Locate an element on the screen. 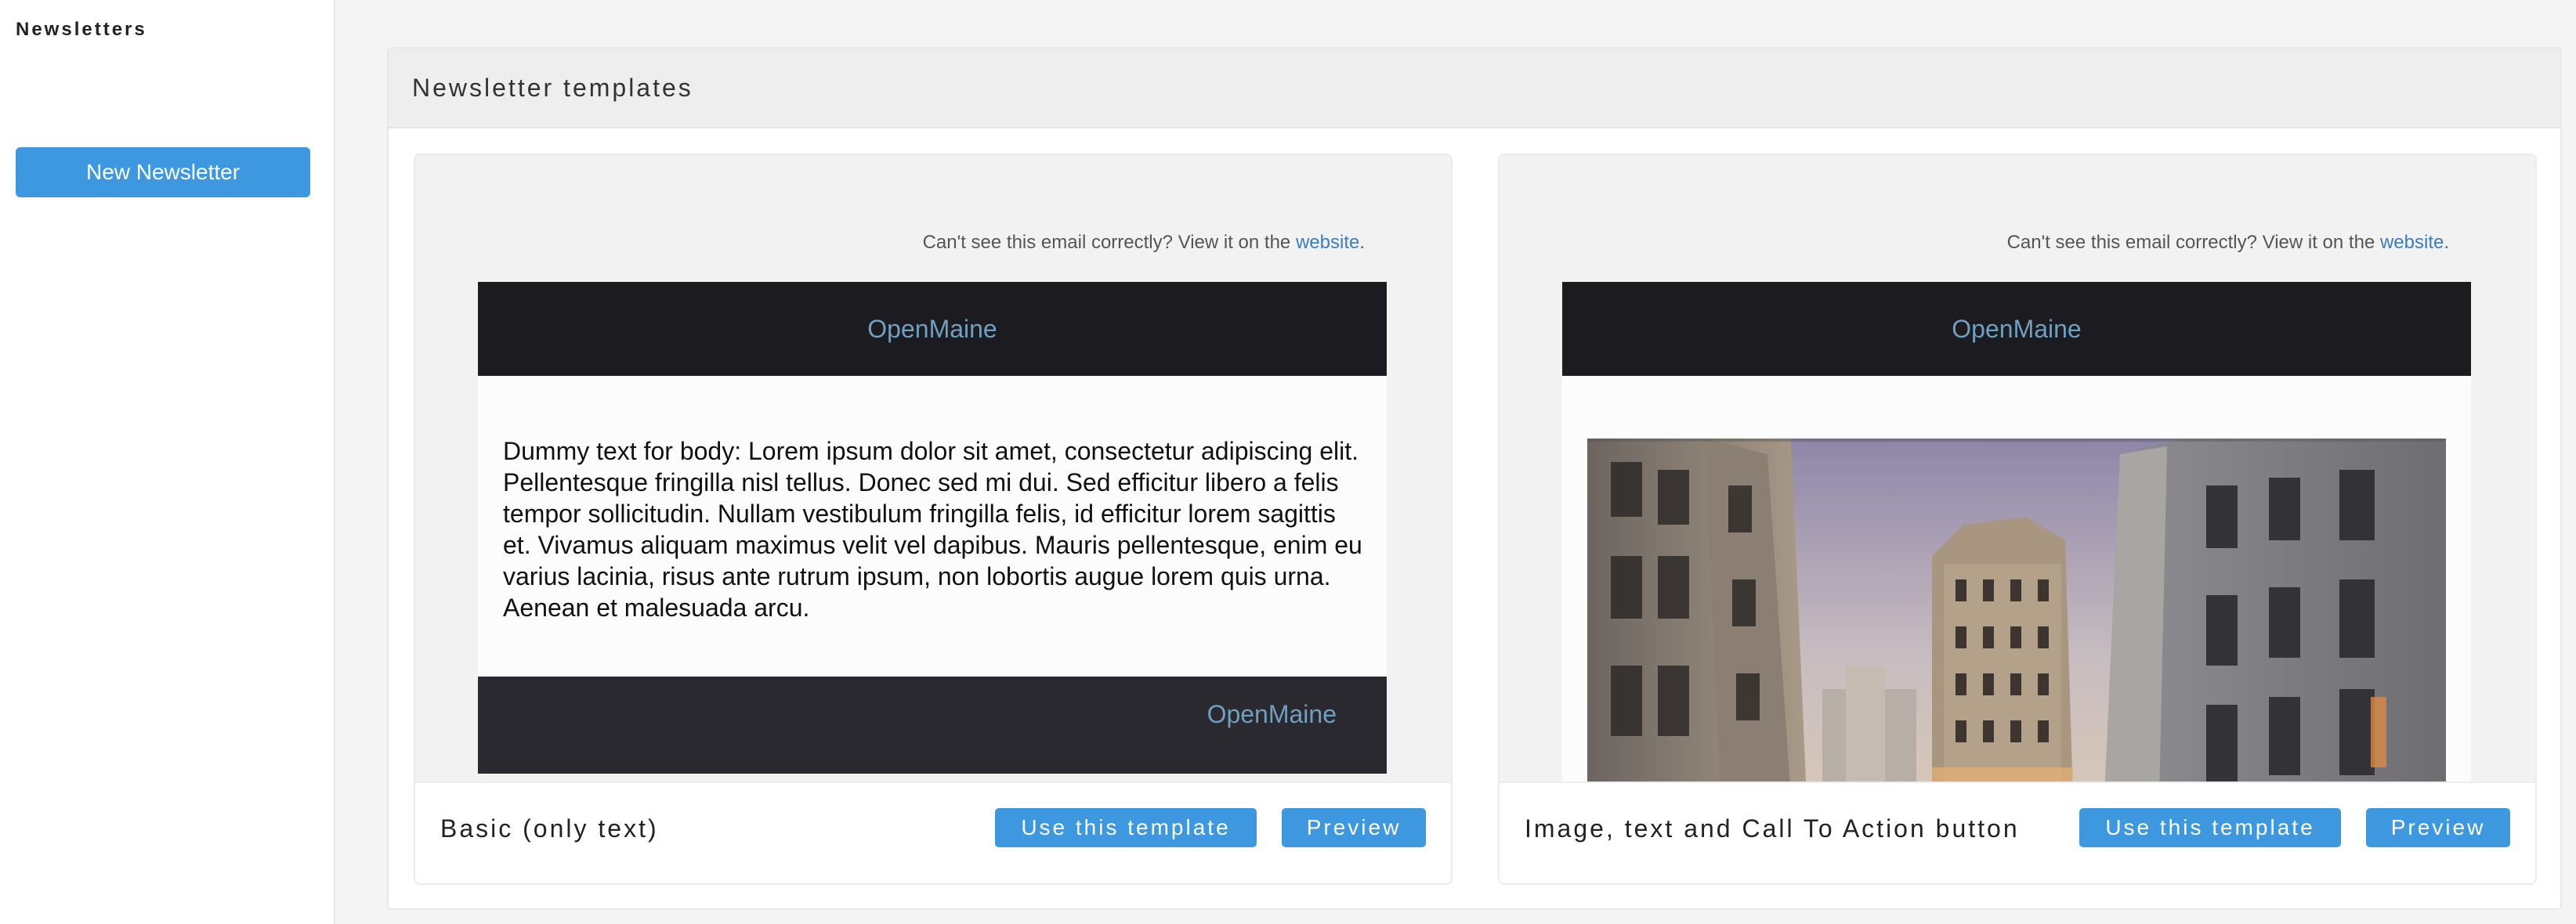 The height and width of the screenshot is (924, 2576). sidebar-title: Newsletters is located at coordinates (81, 29).